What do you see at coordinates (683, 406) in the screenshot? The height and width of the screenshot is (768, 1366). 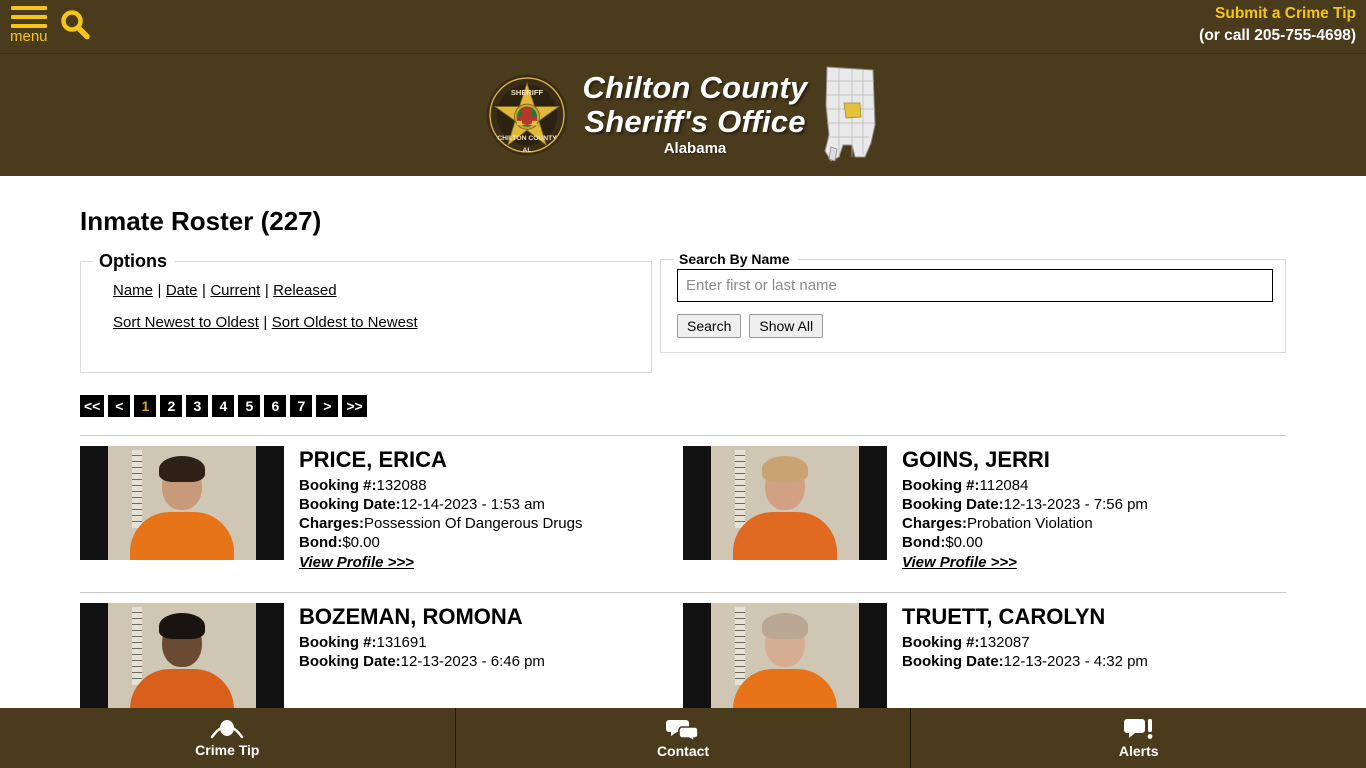 I see `pagination: << < 1 2 3 4 5 6 7 > >>` at bounding box center [683, 406].